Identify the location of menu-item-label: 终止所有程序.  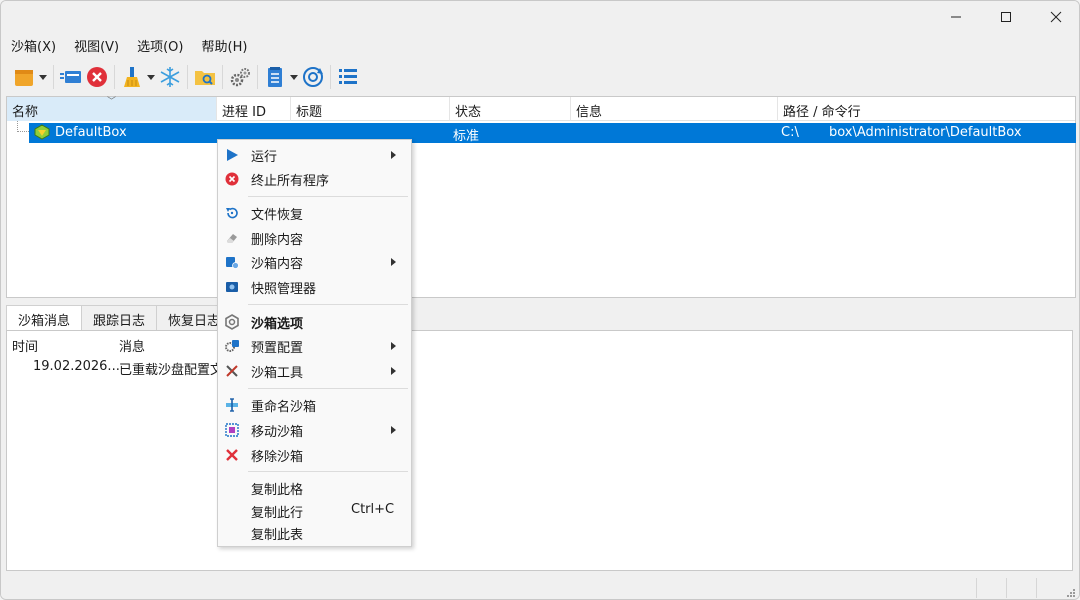
(290, 181).